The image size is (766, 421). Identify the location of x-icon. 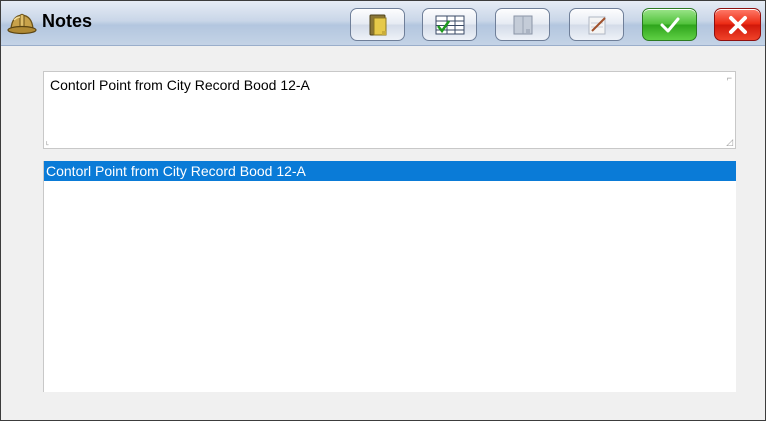
(738, 25).